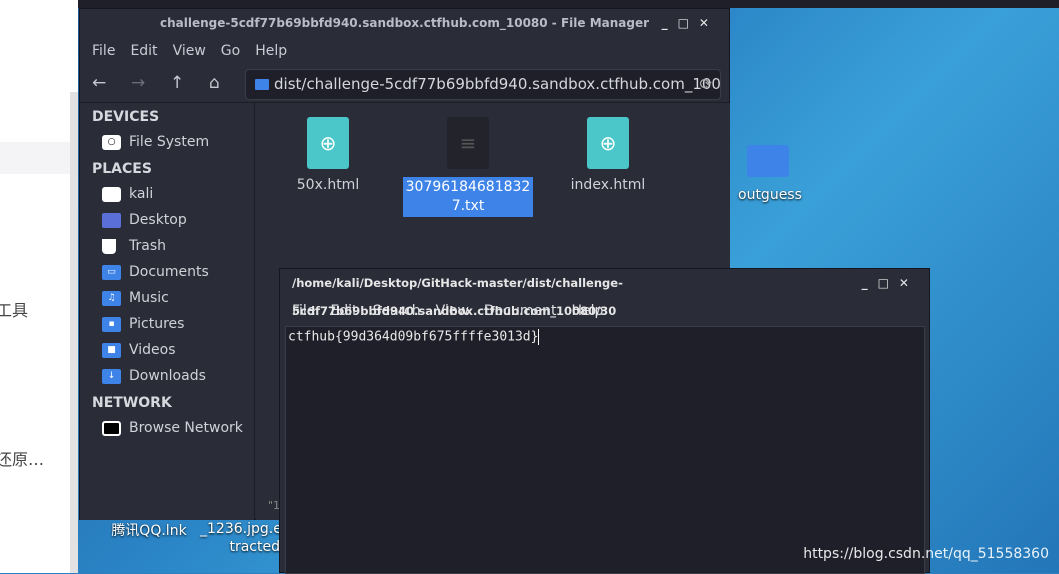 This screenshot has width=1059, height=574. Describe the element at coordinates (111, 194) in the screenshot. I see `home-folder-icon` at that location.